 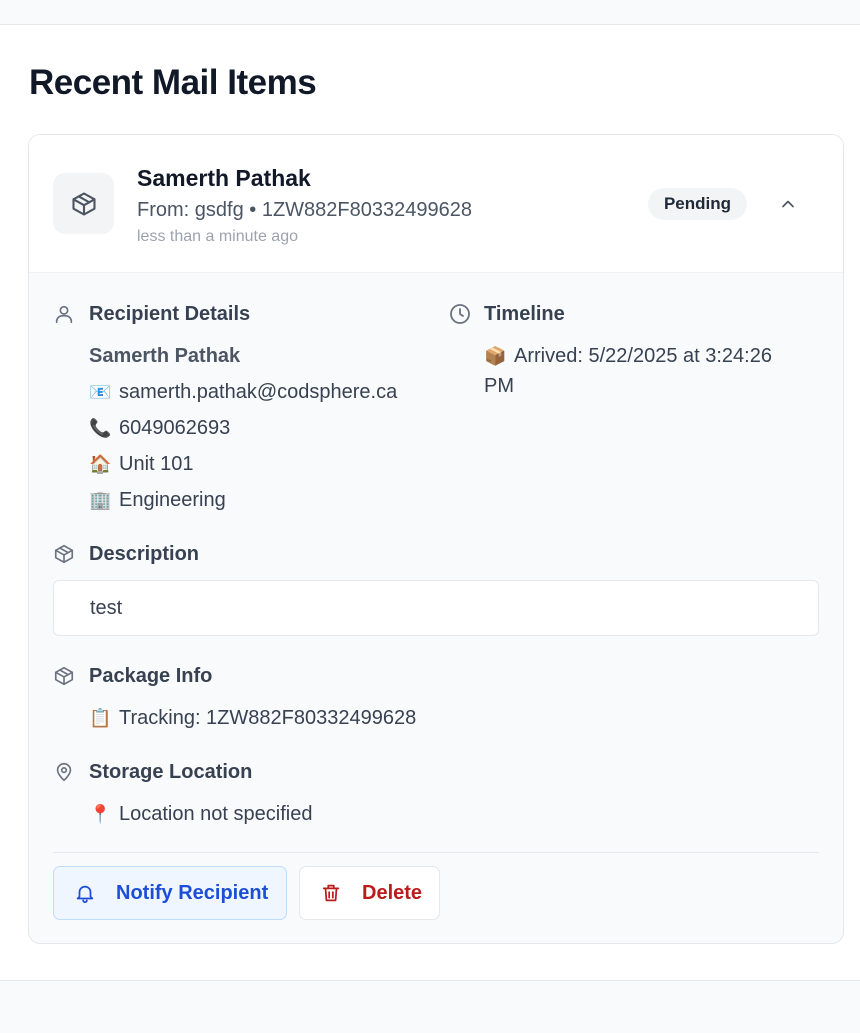 What do you see at coordinates (331, 893) in the screenshot?
I see `trash-icon` at bounding box center [331, 893].